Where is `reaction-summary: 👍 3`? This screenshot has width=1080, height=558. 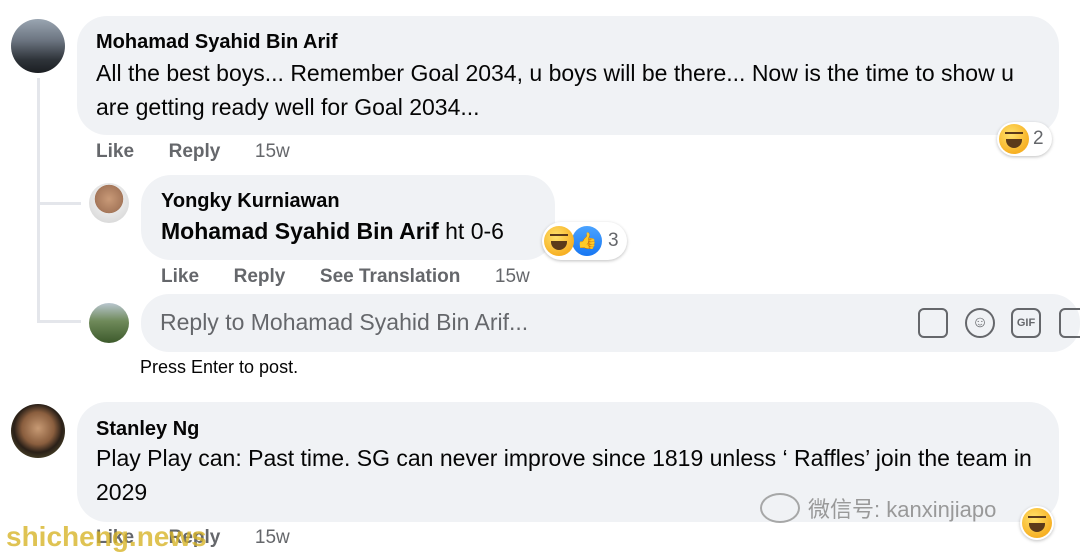 reaction-summary: 👍 3 is located at coordinates (584, 241).